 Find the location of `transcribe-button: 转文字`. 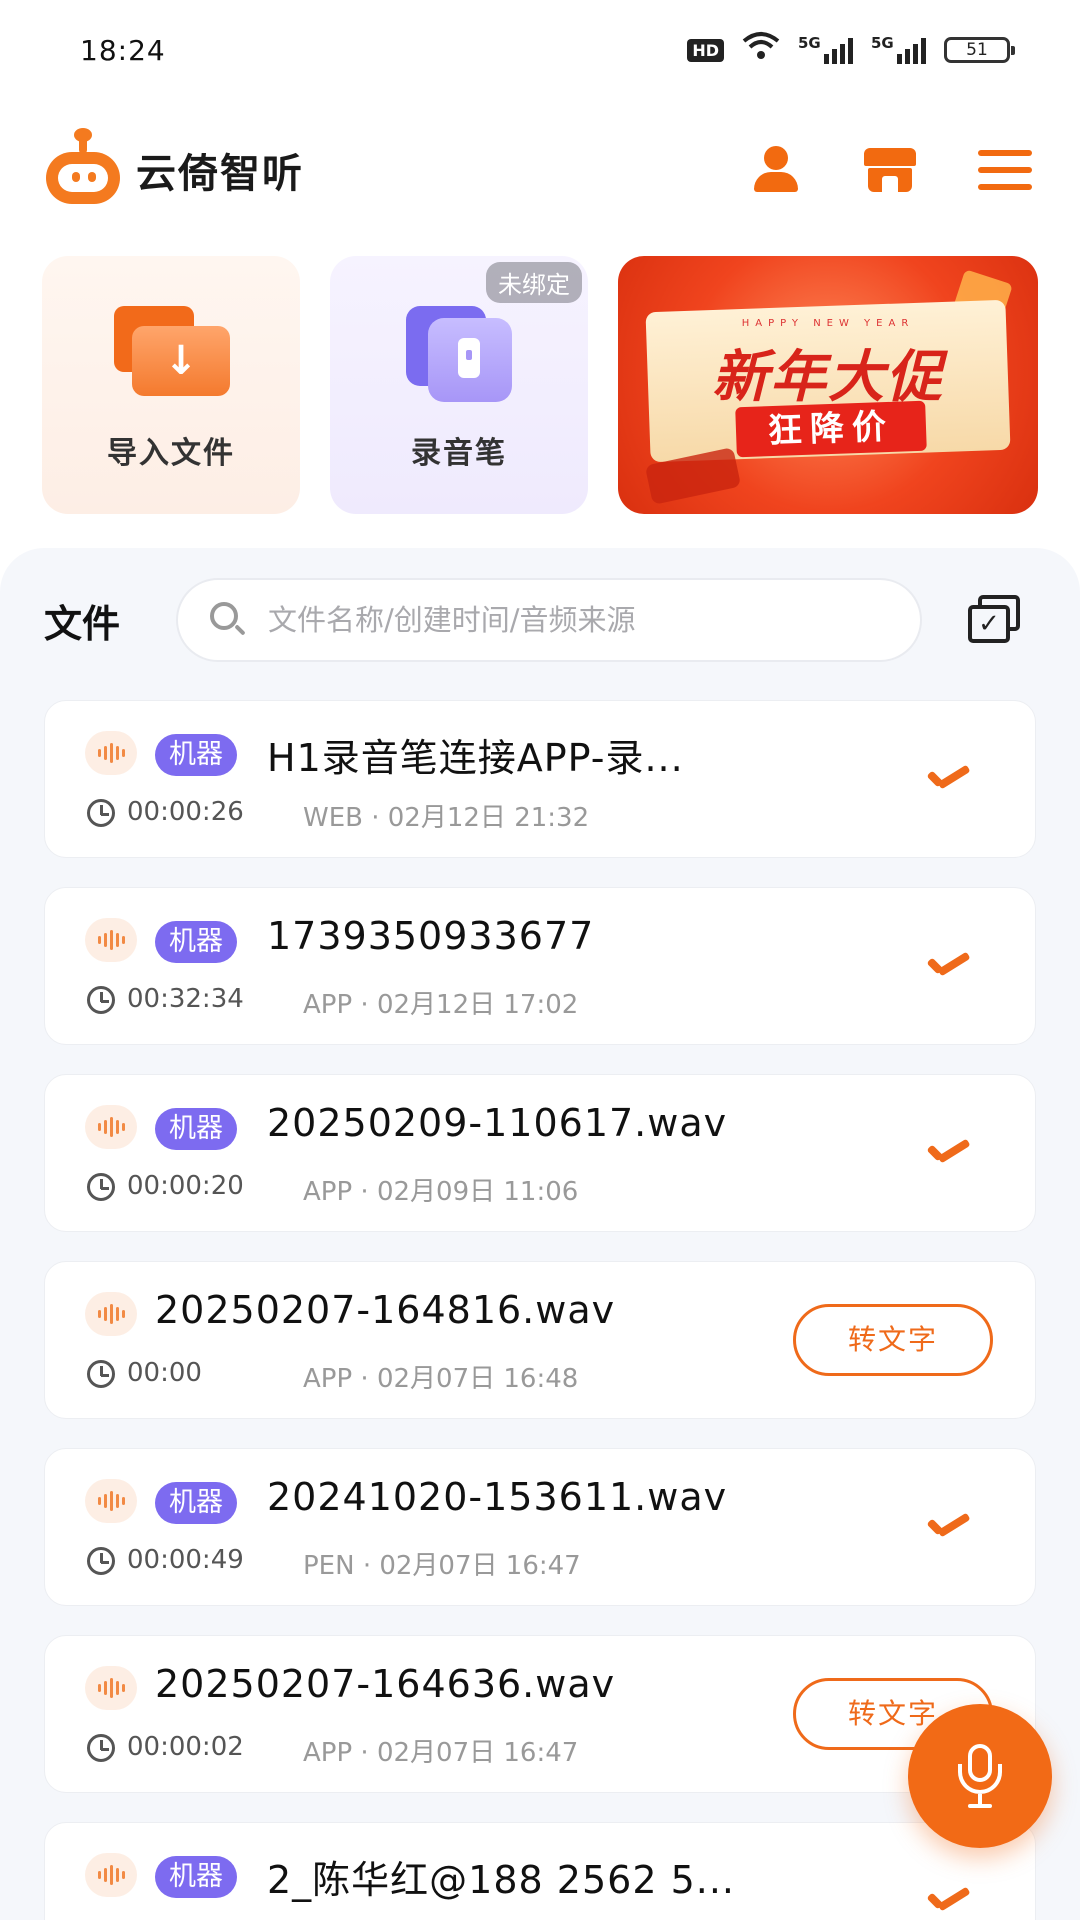

transcribe-button: 转文字 is located at coordinates (893, 1340).